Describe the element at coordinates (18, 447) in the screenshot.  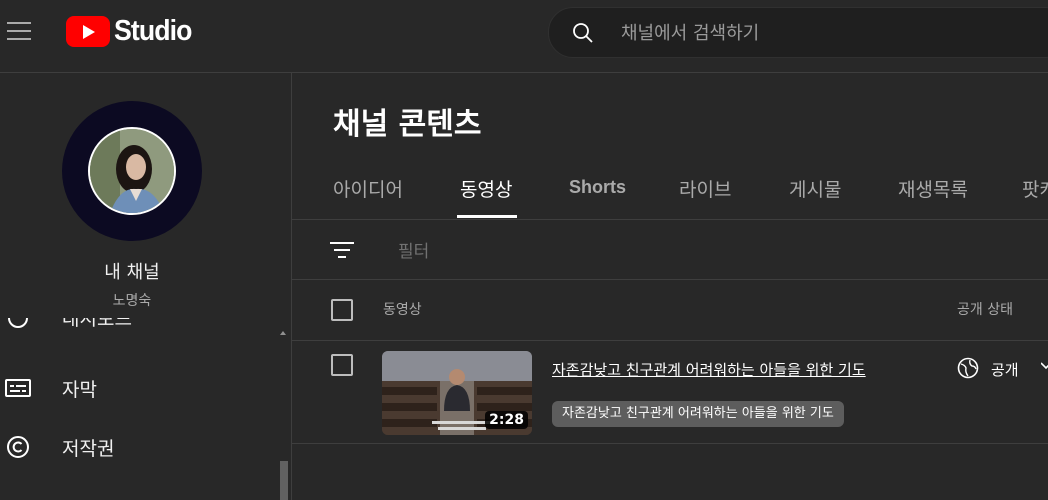
I see `copyright-icon` at that location.